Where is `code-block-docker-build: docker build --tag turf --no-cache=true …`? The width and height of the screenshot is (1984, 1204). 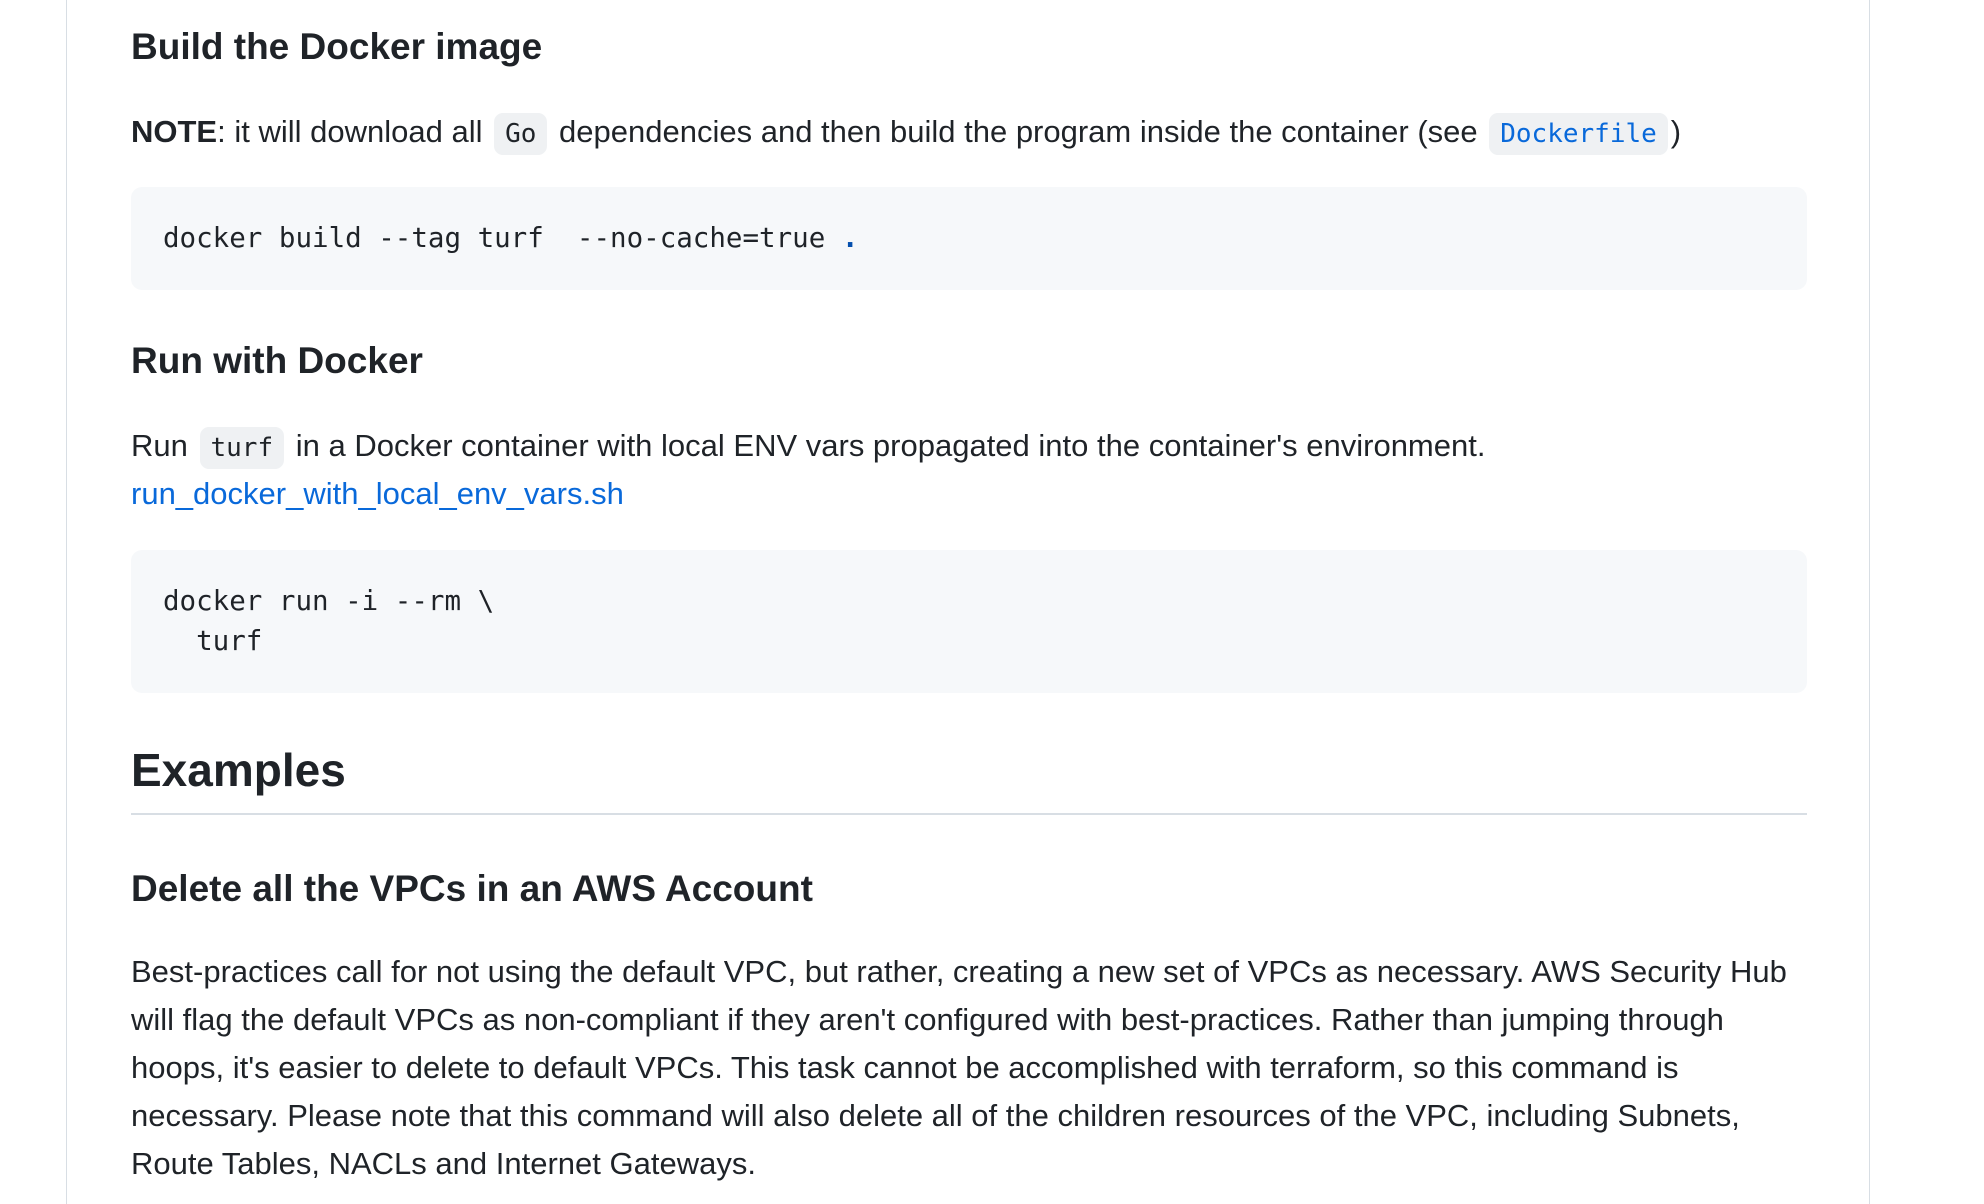 code-block-docker-build: docker build --tag turf --no-cache=true … is located at coordinates (969, 238).